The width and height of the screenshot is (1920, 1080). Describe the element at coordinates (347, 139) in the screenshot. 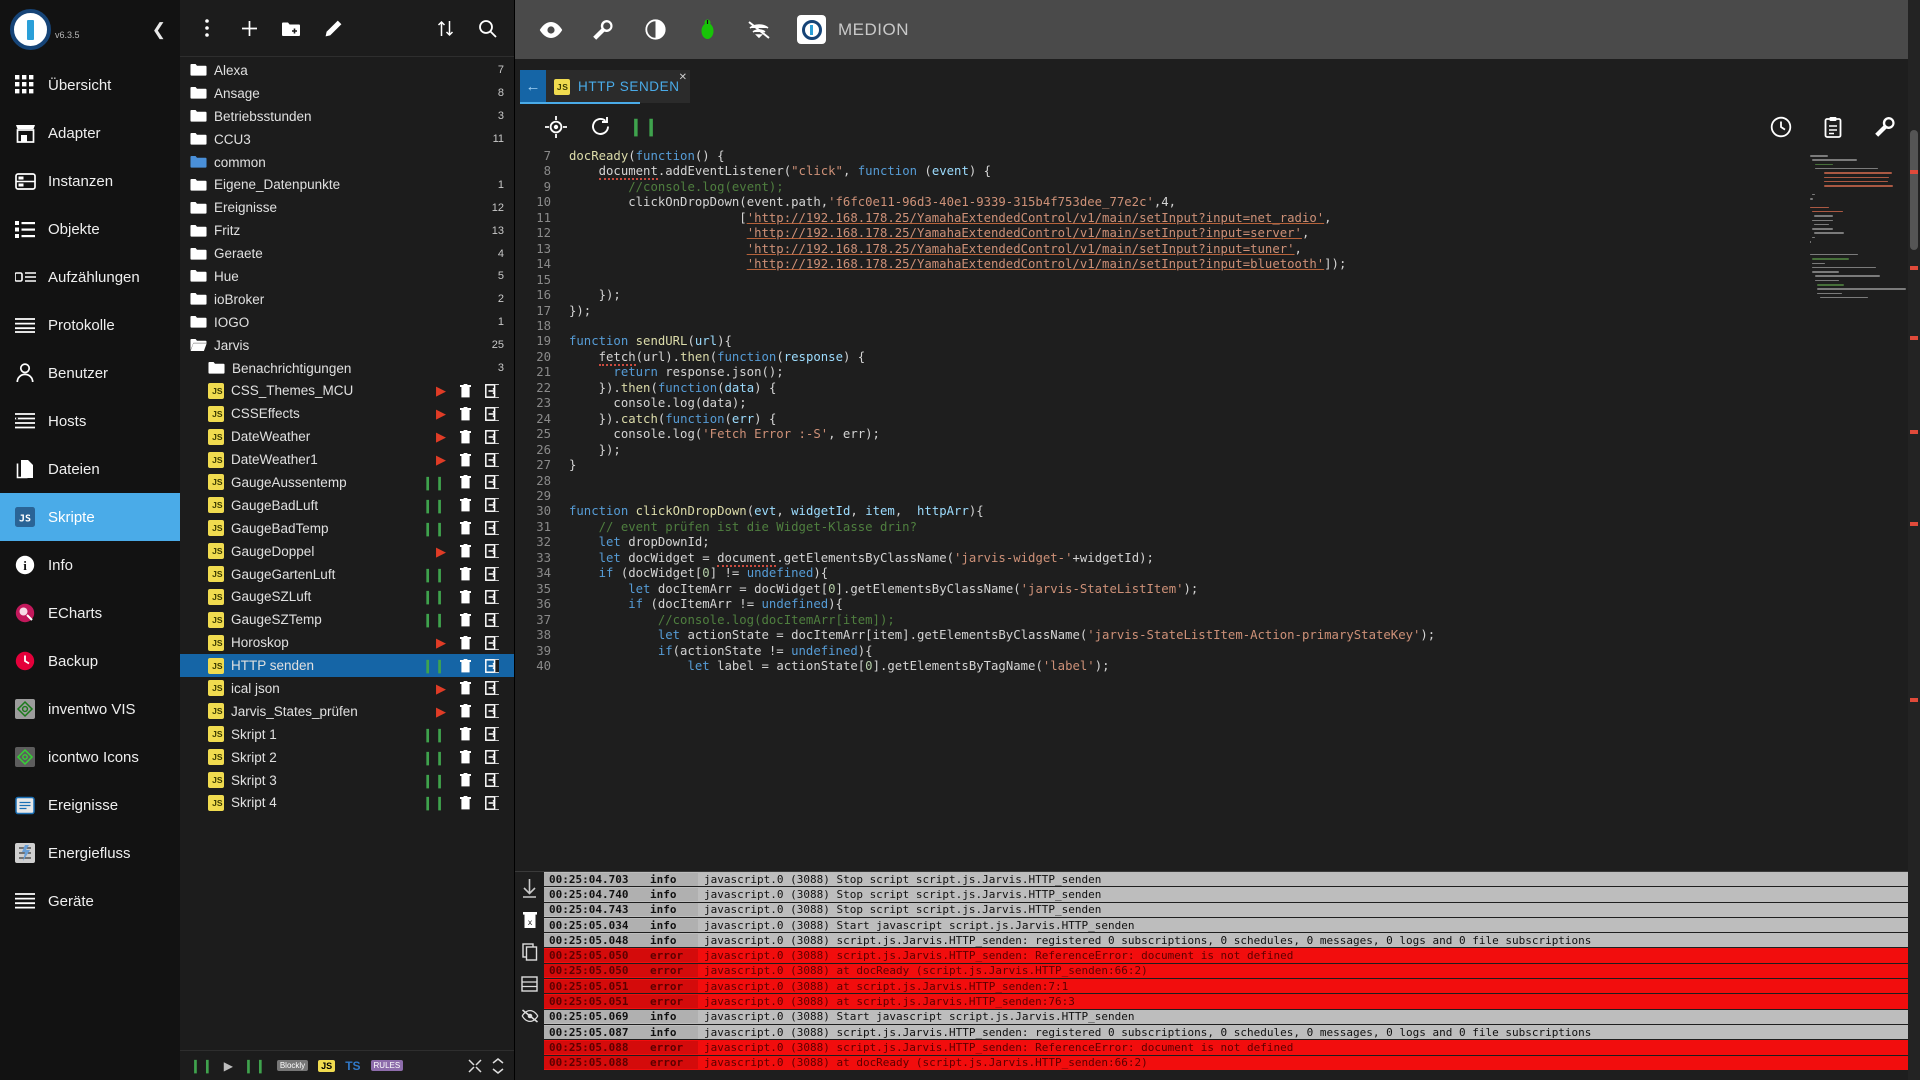

I see `tree-folder-row: CCU3 11` at that location.